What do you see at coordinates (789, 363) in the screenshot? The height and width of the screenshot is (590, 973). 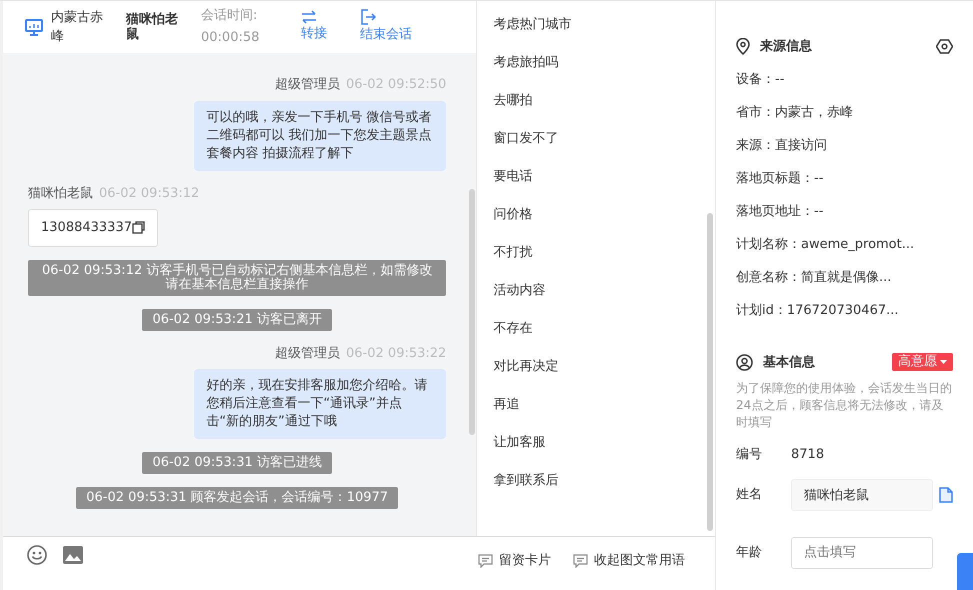 I see `section-title: 基本信息` at bounding box center [789, 363].